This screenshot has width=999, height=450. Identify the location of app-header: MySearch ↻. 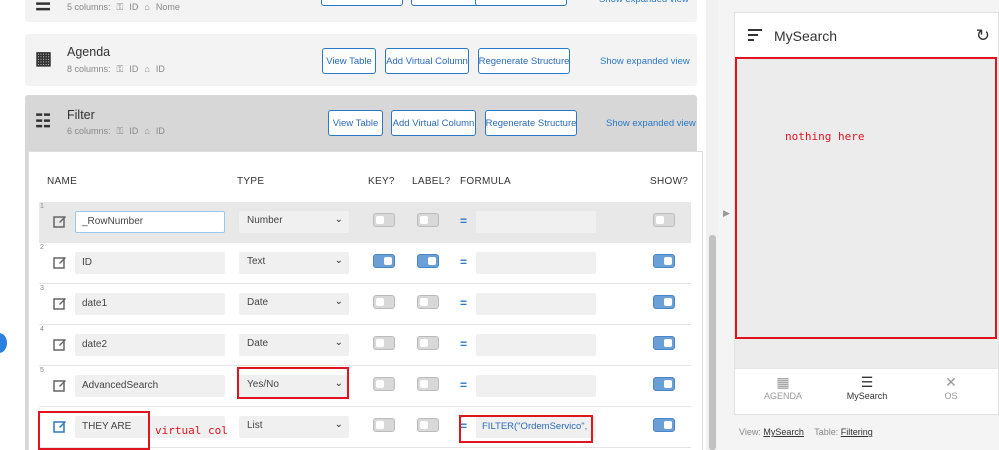
(866, 35).